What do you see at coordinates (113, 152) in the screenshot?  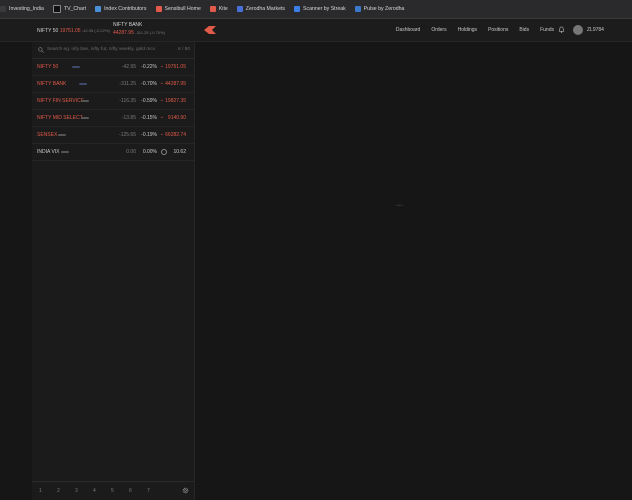 I see `watchlist-row: INDIA VIX 0.00 0.00% 10.62` at bounding box center [113, 152].